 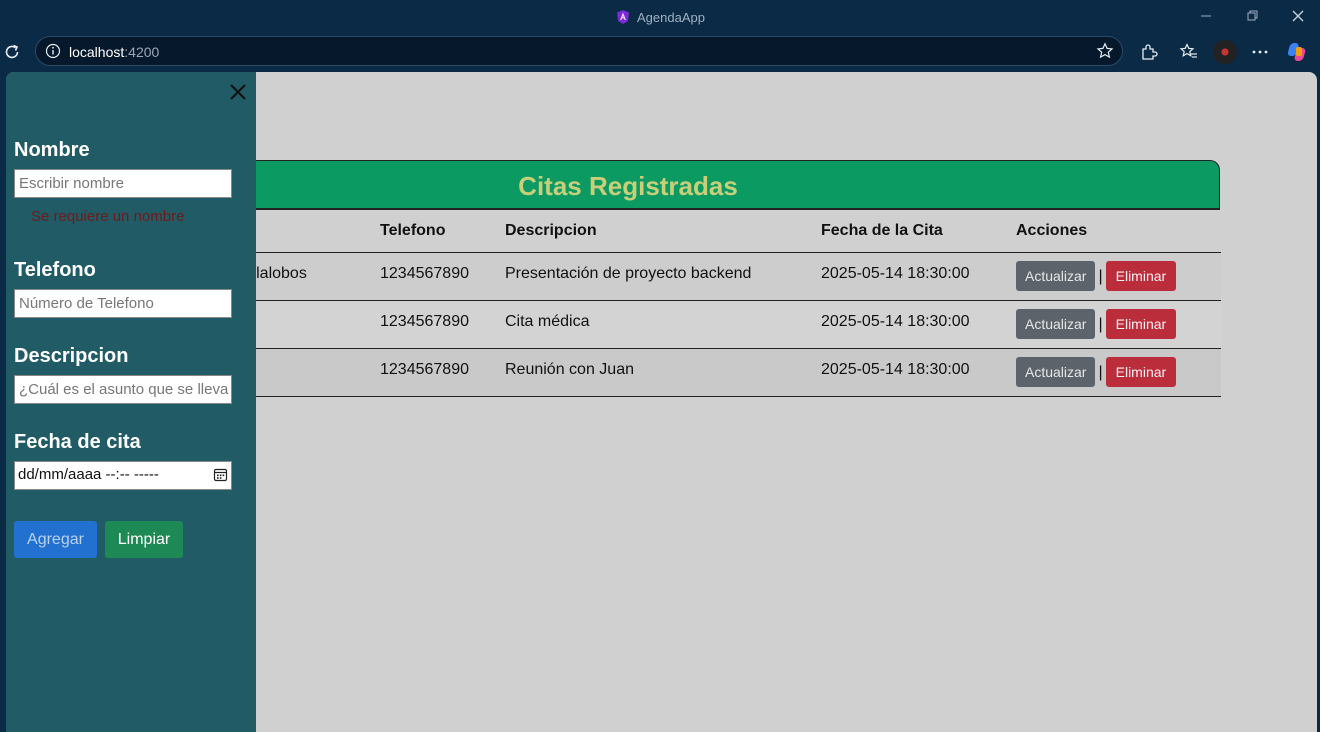 I want to click on browser-toolbar: localhost:4200, so click(x=660, y=53).